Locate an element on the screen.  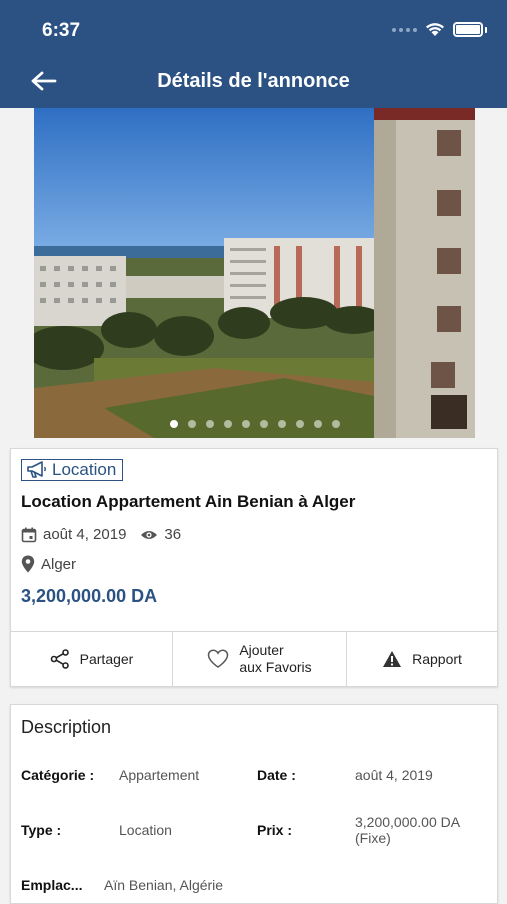
type-value: Location is located at coordinates (145, 830).